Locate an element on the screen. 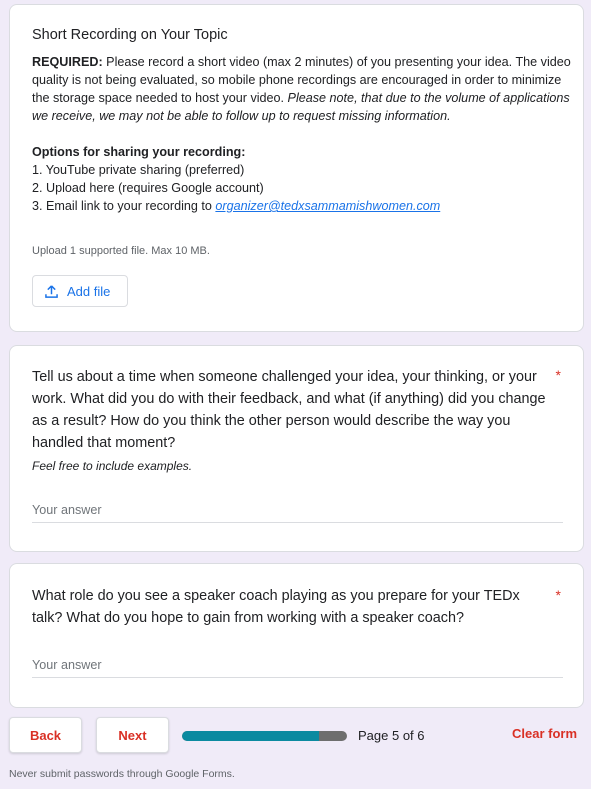  option-upload: 2. Upload here (requires Google account) is located at coordinates (148, 188).